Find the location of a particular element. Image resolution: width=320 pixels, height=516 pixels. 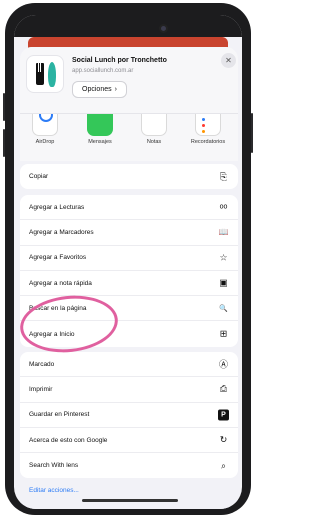

home-indicator is located at coordinates (130, 500).